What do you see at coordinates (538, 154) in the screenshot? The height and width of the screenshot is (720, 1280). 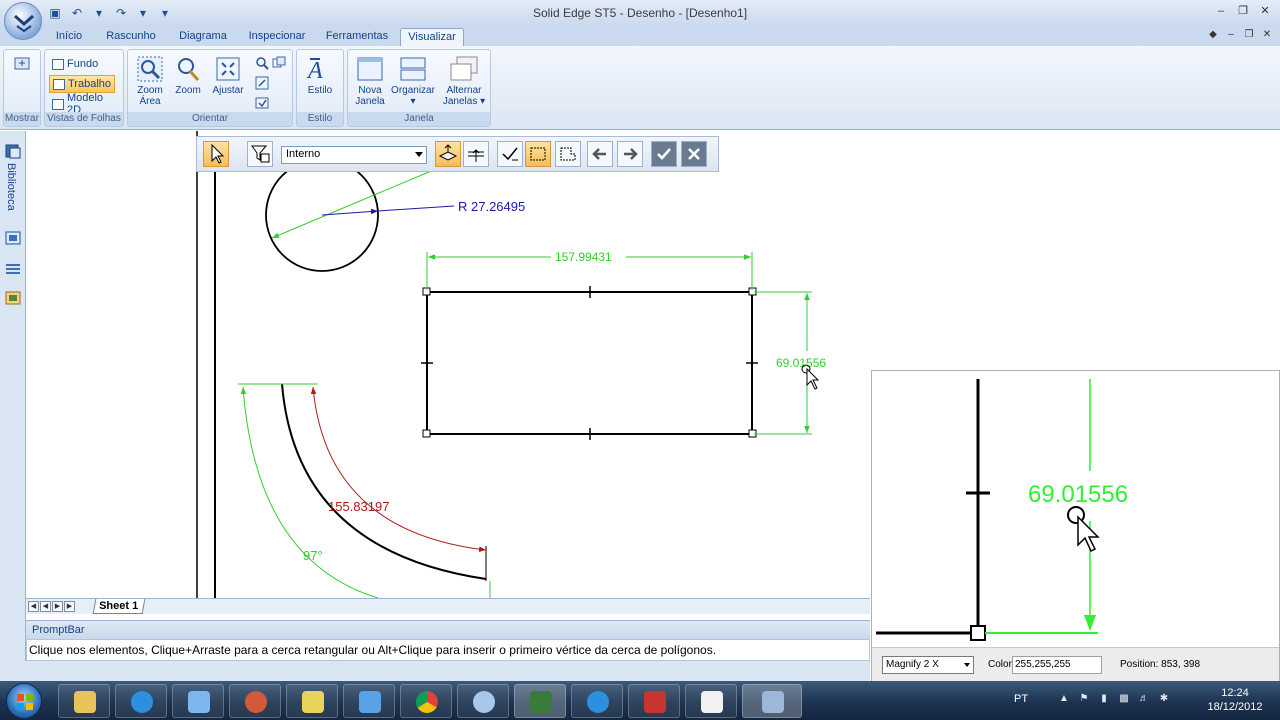 I see `fence-inside-button` at bounding box center [538, 154].